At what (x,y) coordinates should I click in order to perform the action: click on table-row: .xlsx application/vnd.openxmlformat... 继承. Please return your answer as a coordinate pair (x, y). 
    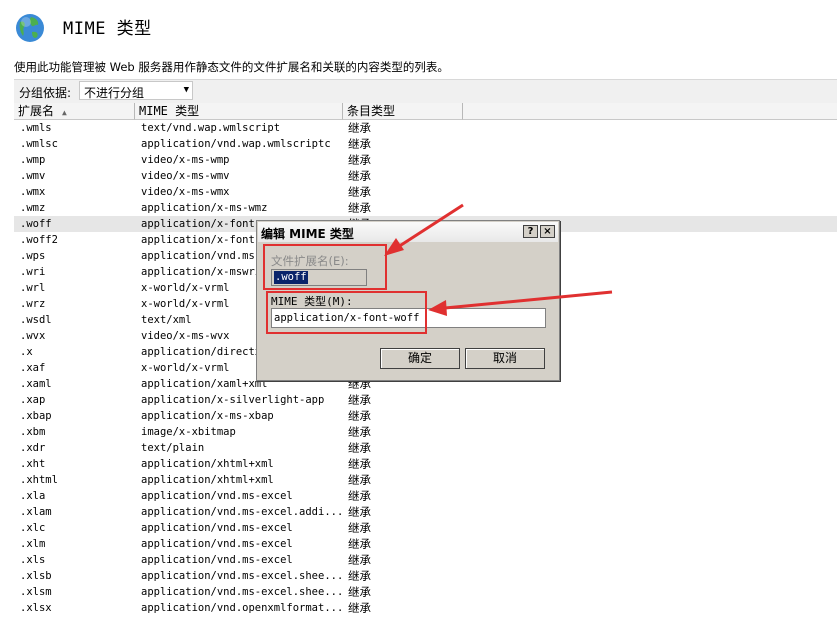
    Looking at the image, I should click on (425, 608).